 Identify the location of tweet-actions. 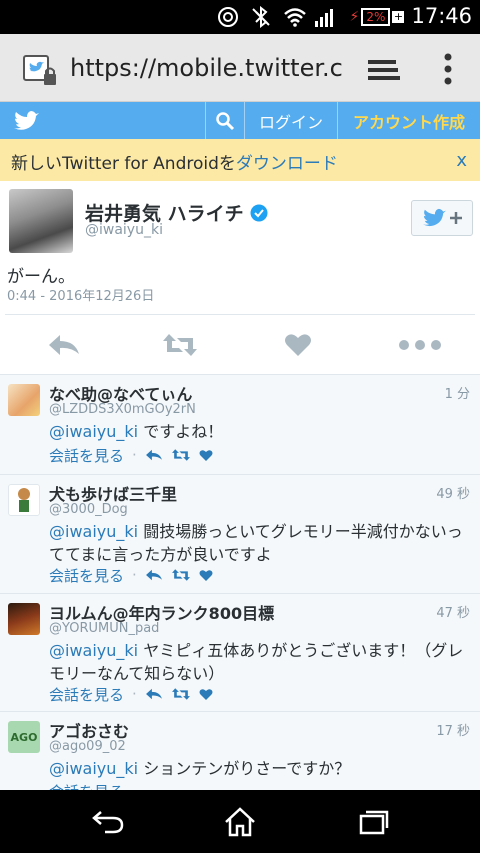
(240, 344).